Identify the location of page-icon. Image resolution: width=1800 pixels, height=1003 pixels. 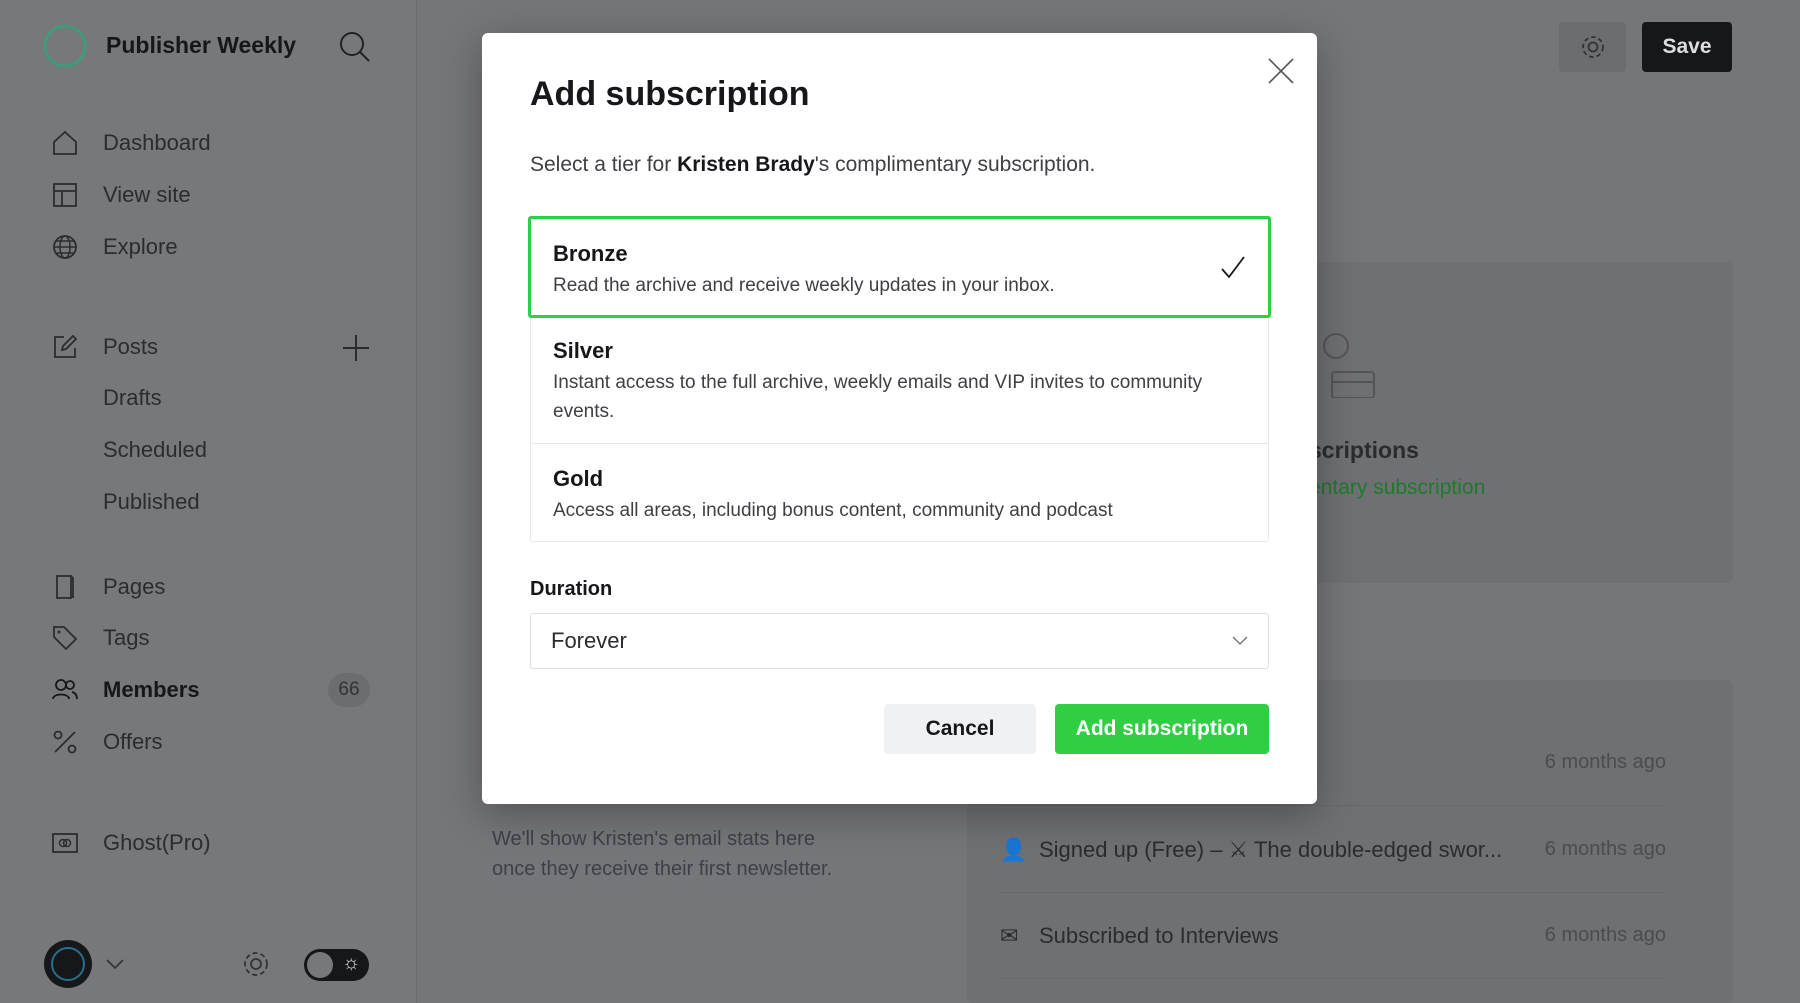
(65, 587).